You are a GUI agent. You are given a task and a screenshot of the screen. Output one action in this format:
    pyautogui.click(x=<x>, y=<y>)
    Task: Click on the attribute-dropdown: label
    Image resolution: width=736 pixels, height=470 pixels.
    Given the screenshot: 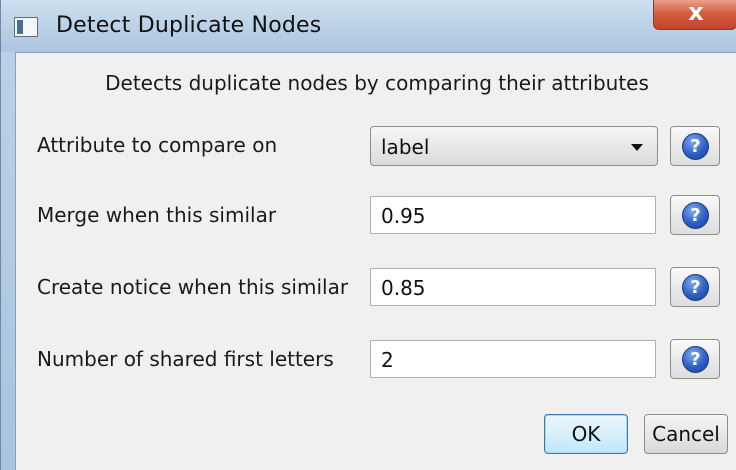 What is the action you would take?
    pyautogui.click(x=514, y=146)
    